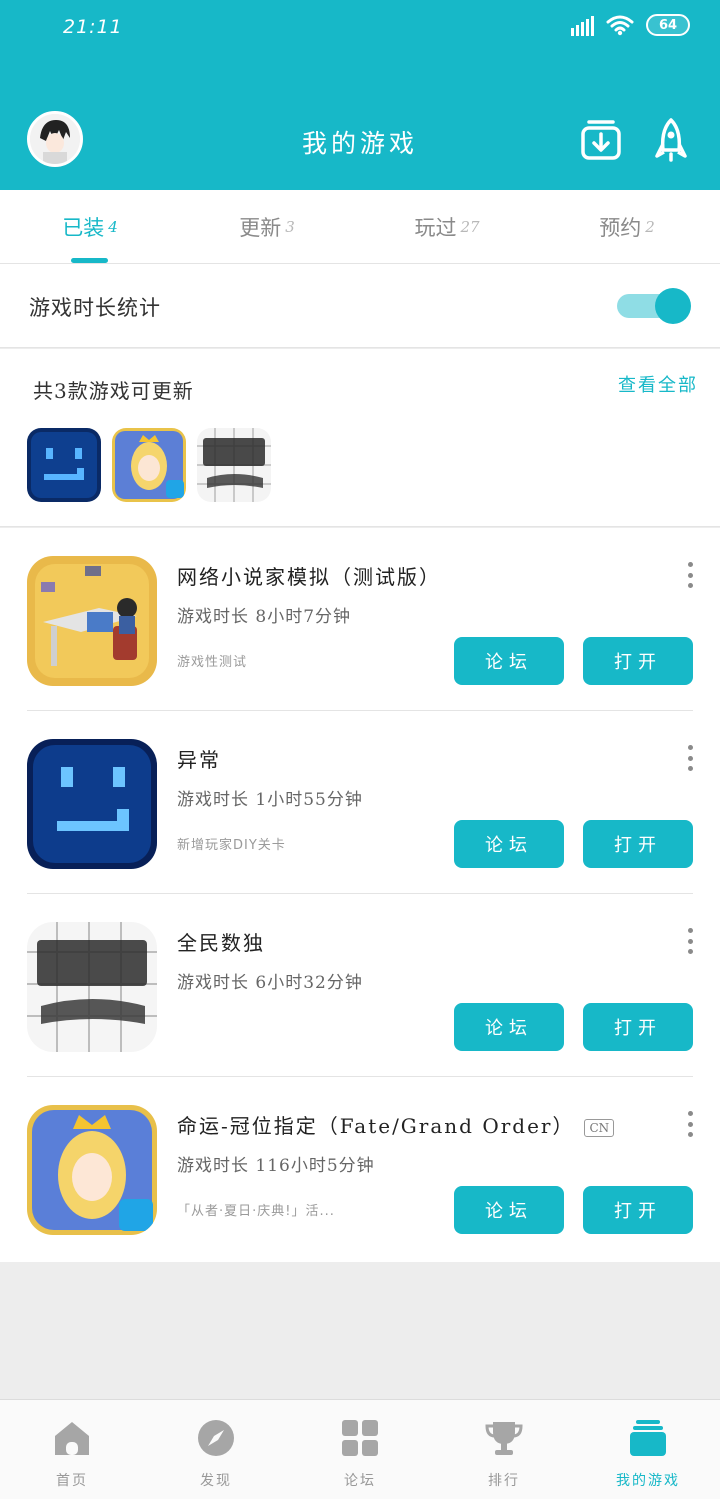  Describe the element at coordinates (264, 617) in the screenshot. I see `game-playtime: 游戏时长 8小时7分钟` at that location.